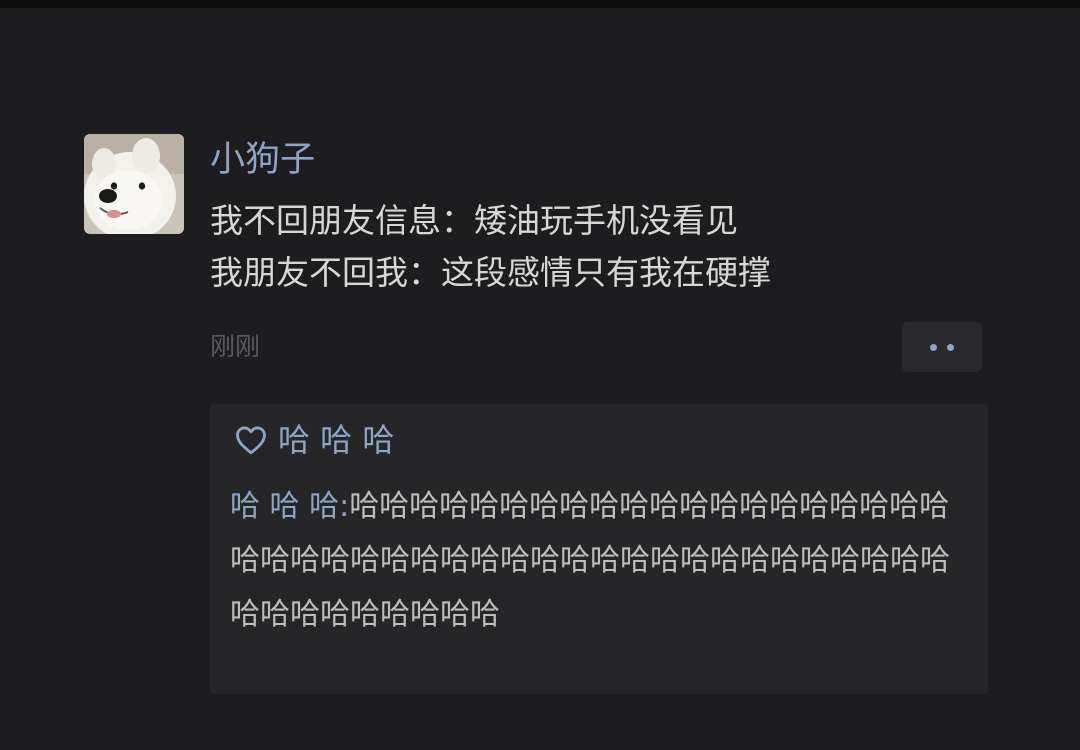 The height and width of the screenshot is (750, 1080). What do you see at coordinates (262, 160) in the screenshot?
I see `author-name: 小狗子` at bounding box center [262, 160].